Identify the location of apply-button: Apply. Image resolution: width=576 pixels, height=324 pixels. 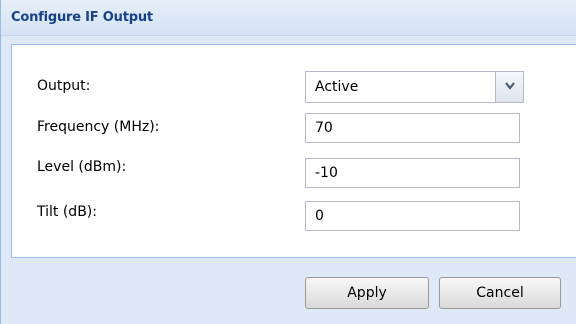
(367, 293).